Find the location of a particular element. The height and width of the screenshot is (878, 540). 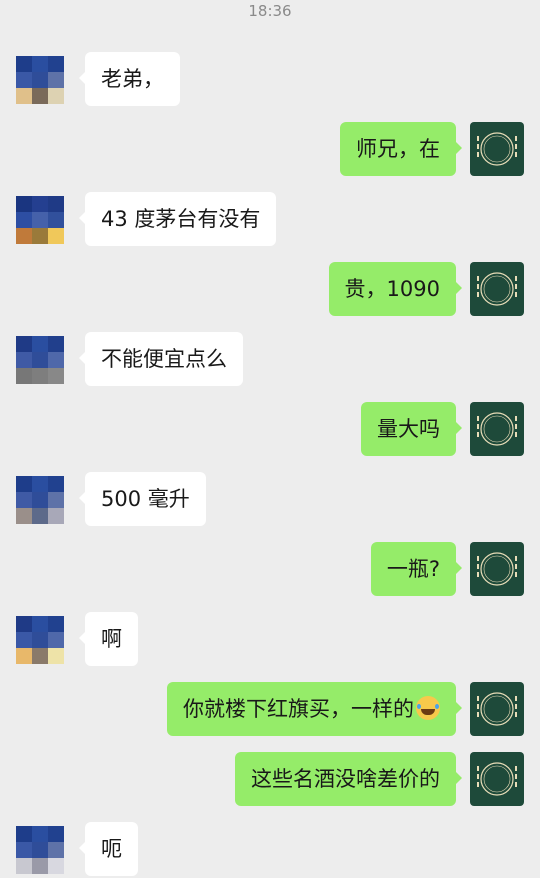

message-text: 呃 is located at coordinates (111, 849).